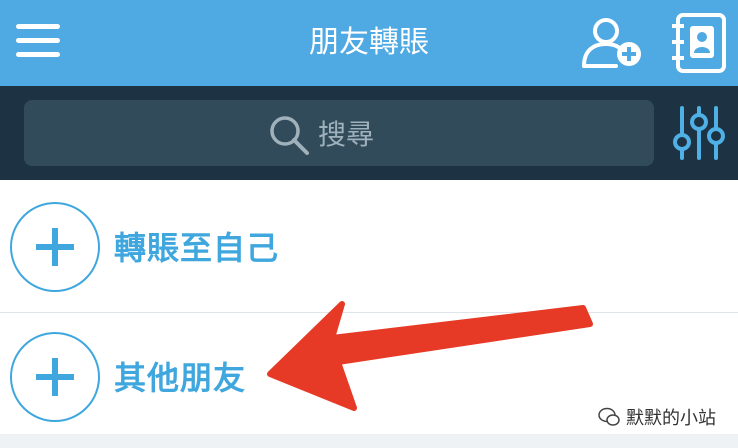  I want to click on search-icon, so click(289, 135).